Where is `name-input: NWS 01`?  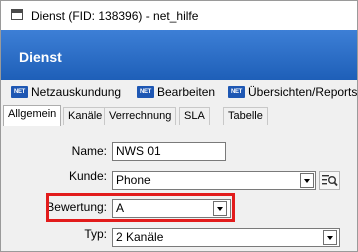
name-input: NWS 01 is located at coordinates (169, 151).